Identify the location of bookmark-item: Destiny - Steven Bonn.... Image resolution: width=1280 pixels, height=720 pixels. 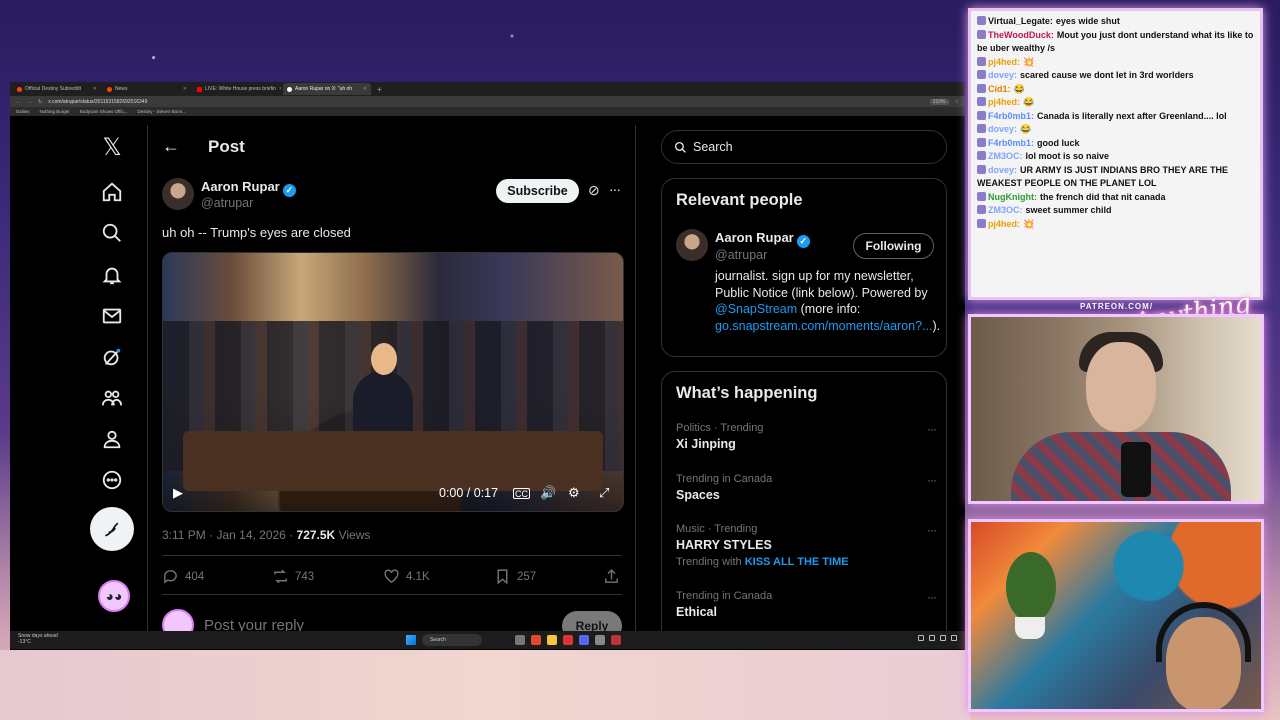
(161, 111).